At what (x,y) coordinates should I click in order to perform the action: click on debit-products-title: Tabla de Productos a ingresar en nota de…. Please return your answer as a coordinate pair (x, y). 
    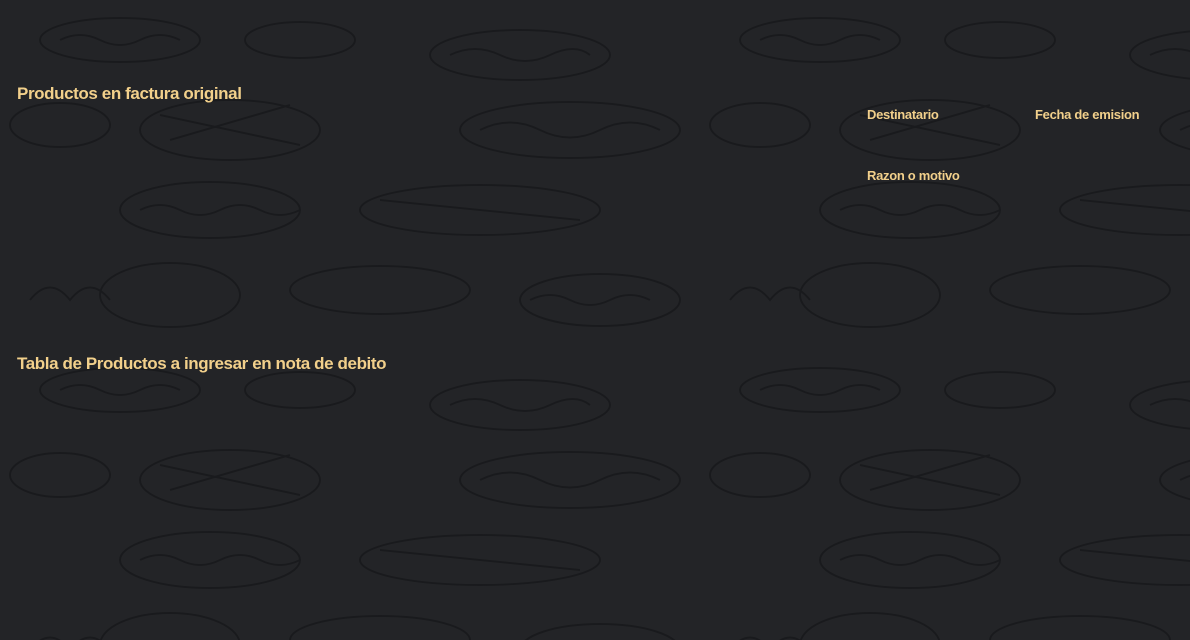
    Looking at the image, I should click on (202, 363).